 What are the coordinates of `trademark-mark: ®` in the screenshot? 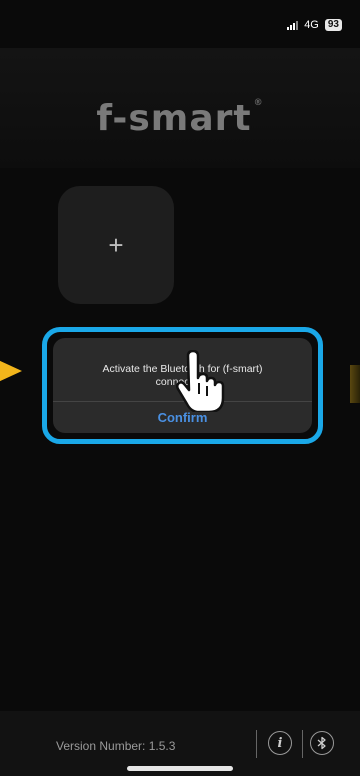 It's located at (258, 103).